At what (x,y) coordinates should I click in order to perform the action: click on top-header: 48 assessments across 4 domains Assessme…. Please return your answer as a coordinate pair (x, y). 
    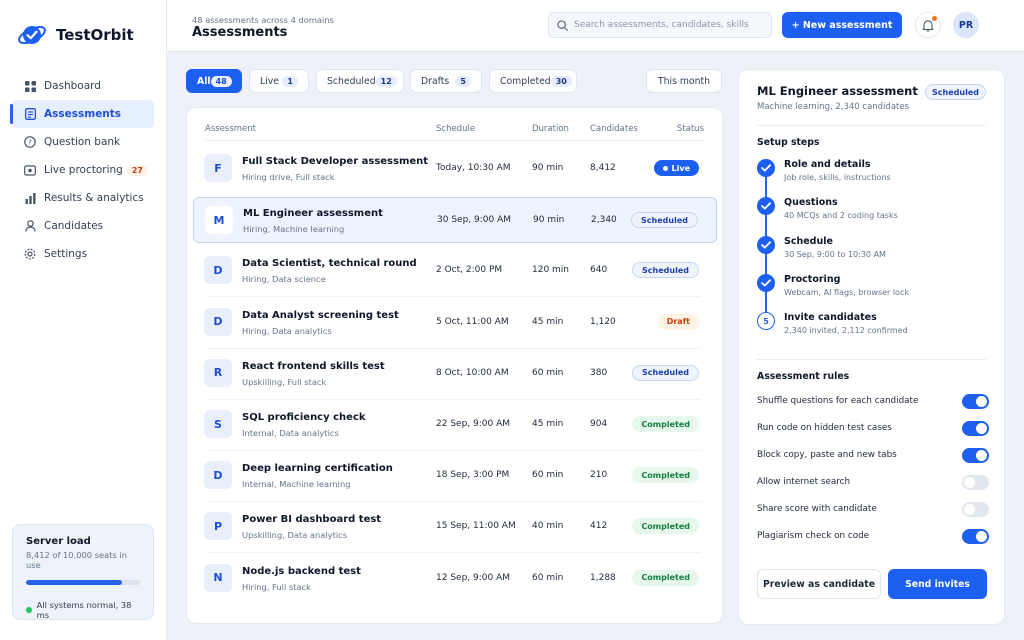
    Looking at the image, I should click on (595, 26).